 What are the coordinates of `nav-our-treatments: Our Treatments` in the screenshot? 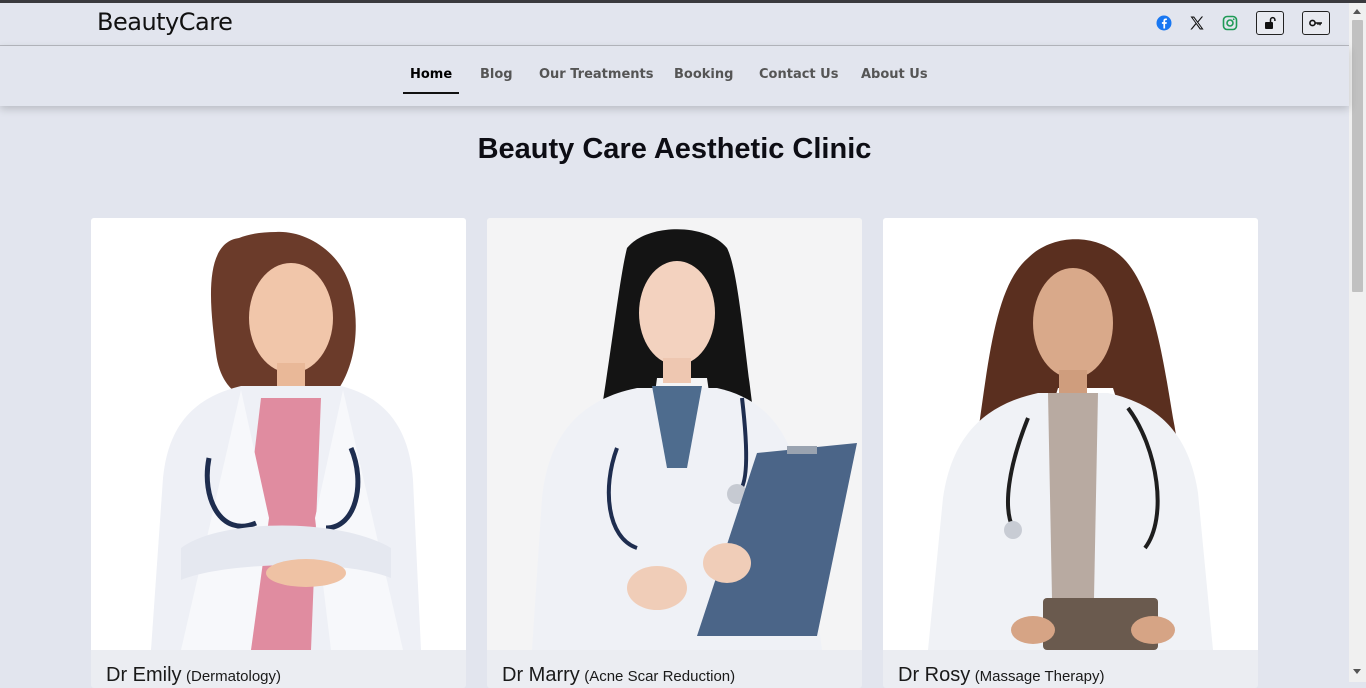 It's located at (596, 74).